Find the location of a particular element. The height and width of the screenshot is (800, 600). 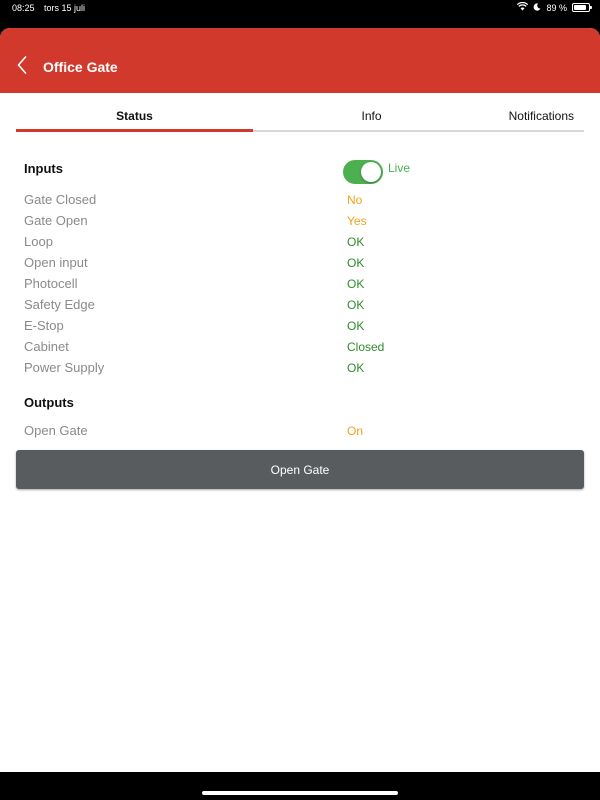

input-label-safety-edge: Safety Edge is located at coordinates (59, 304).